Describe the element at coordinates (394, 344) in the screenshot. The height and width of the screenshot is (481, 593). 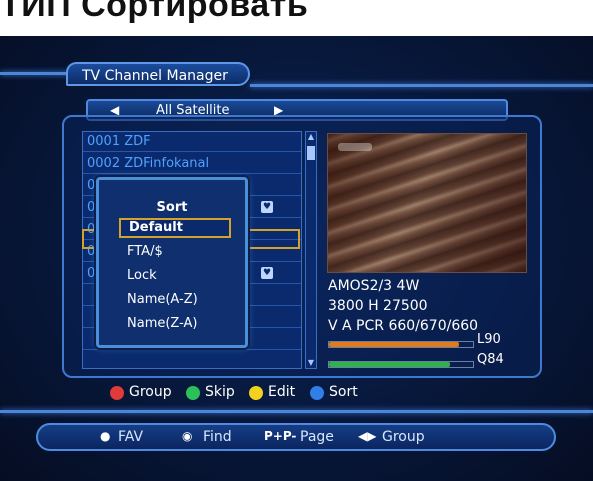
I see `level-meter-fill` at that location.